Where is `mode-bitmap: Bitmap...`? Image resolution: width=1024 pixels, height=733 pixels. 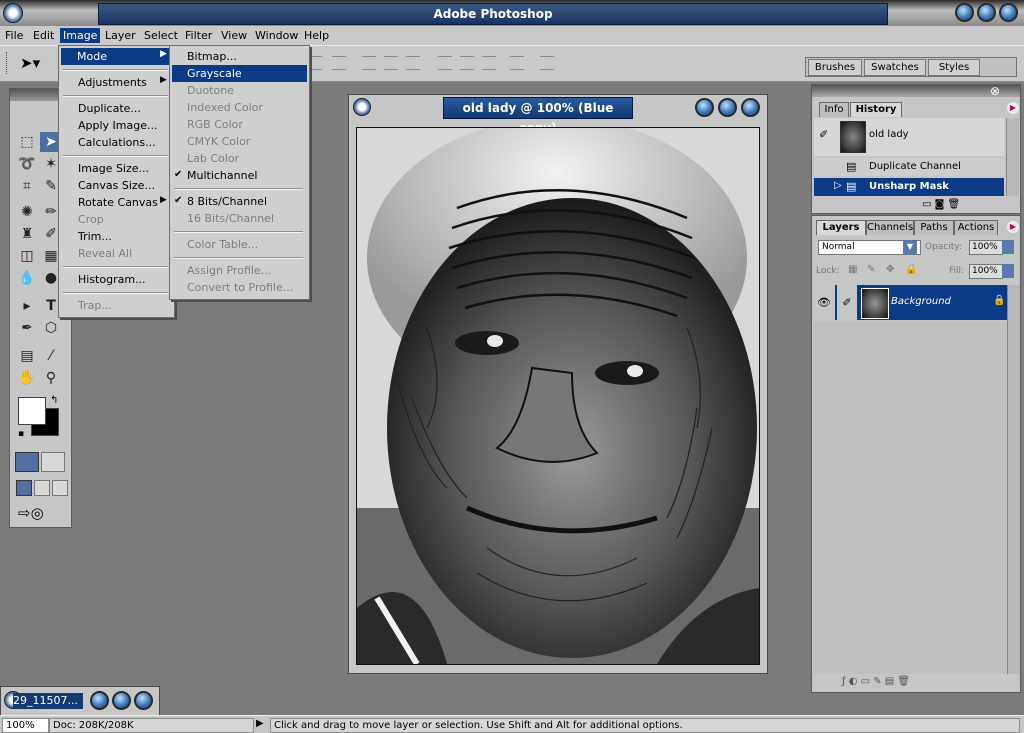
mode-bitmap: Bitmap... is located at coordinates (212, 56).